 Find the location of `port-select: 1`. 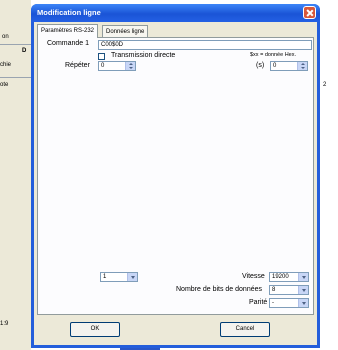

port-select: 1 is located at coordinates (119, 277).